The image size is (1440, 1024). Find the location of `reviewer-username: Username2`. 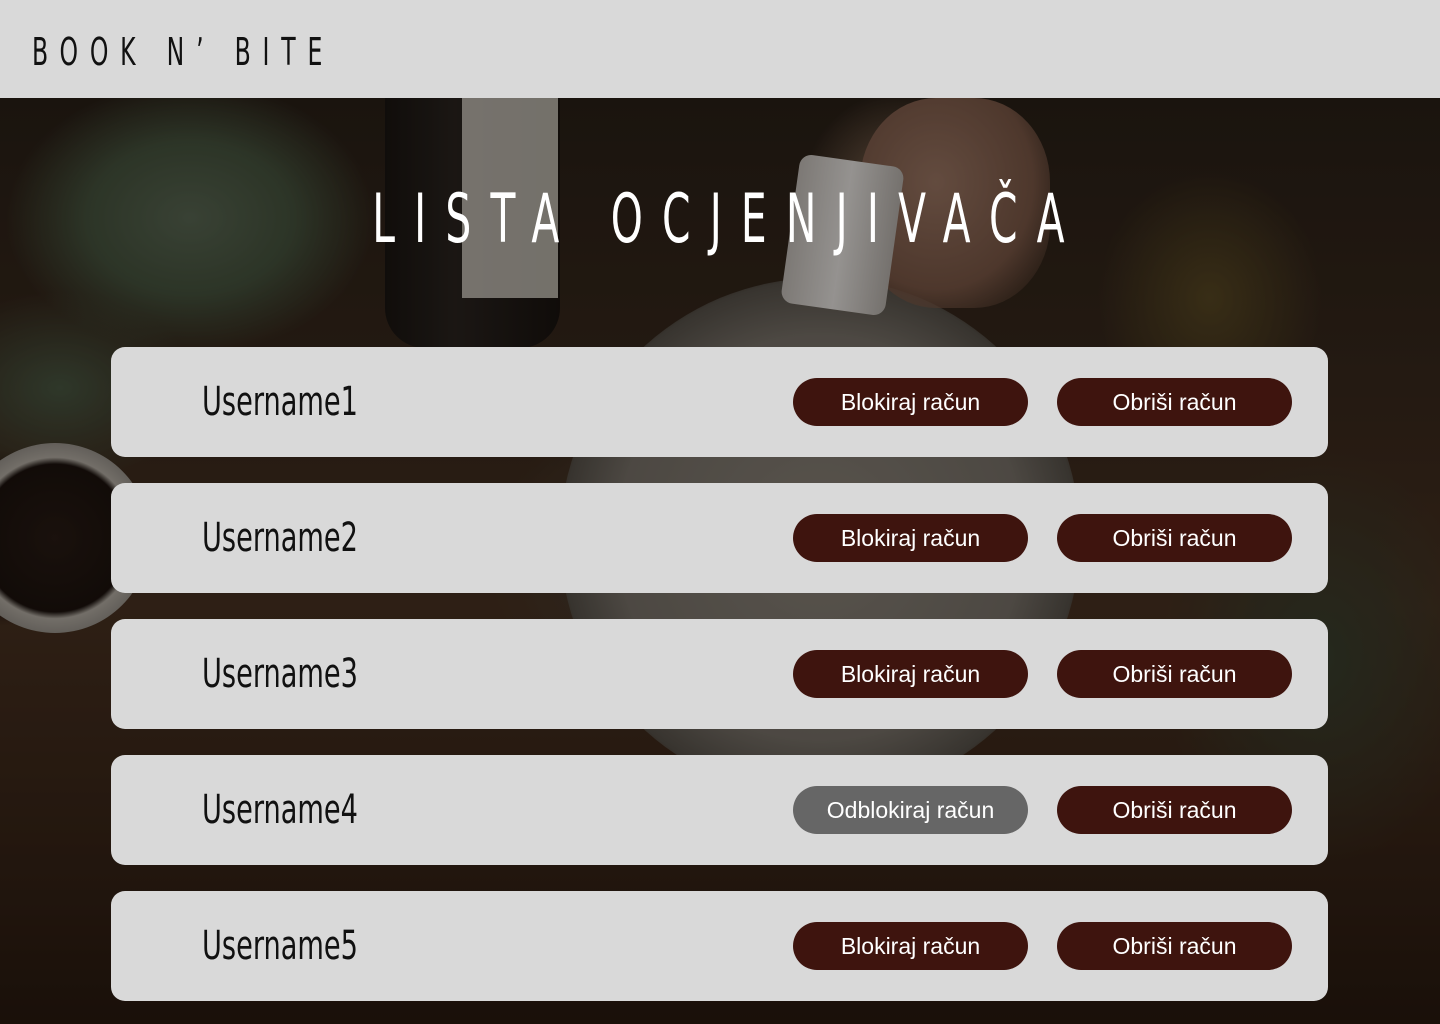

reviewer-username: Username2 is located at coordinates (280, 538).